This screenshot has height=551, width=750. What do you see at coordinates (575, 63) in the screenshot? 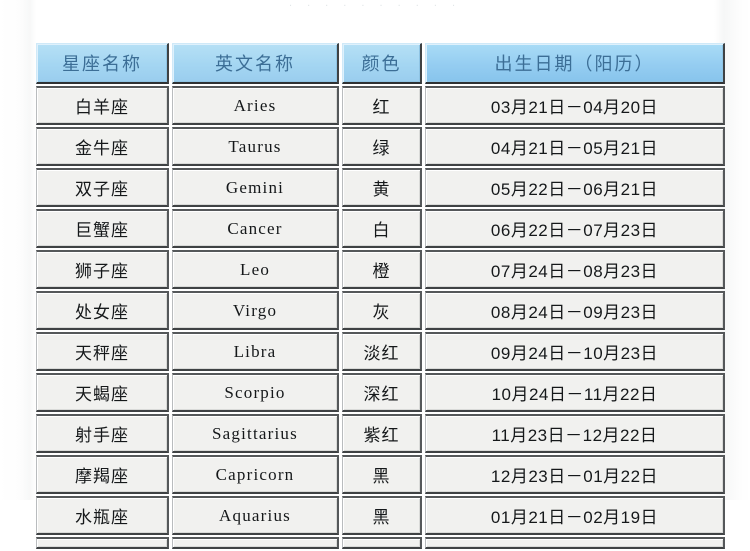
I see `column-header-birthdate: 出生日期（阳历）` at bounding box center [575, 63].